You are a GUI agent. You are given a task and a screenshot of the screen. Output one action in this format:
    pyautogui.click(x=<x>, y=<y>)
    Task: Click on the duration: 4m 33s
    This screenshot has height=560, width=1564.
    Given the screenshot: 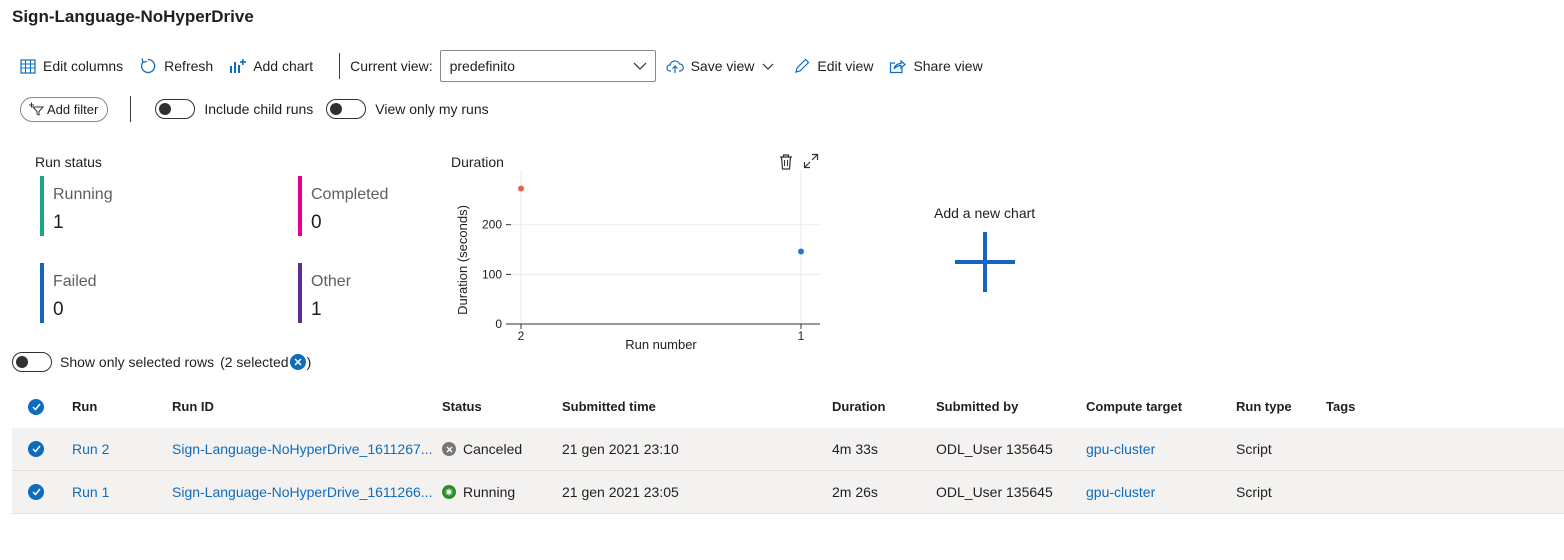 What is the action you would take?
    pyautogui.click(x=855, y=449)
    